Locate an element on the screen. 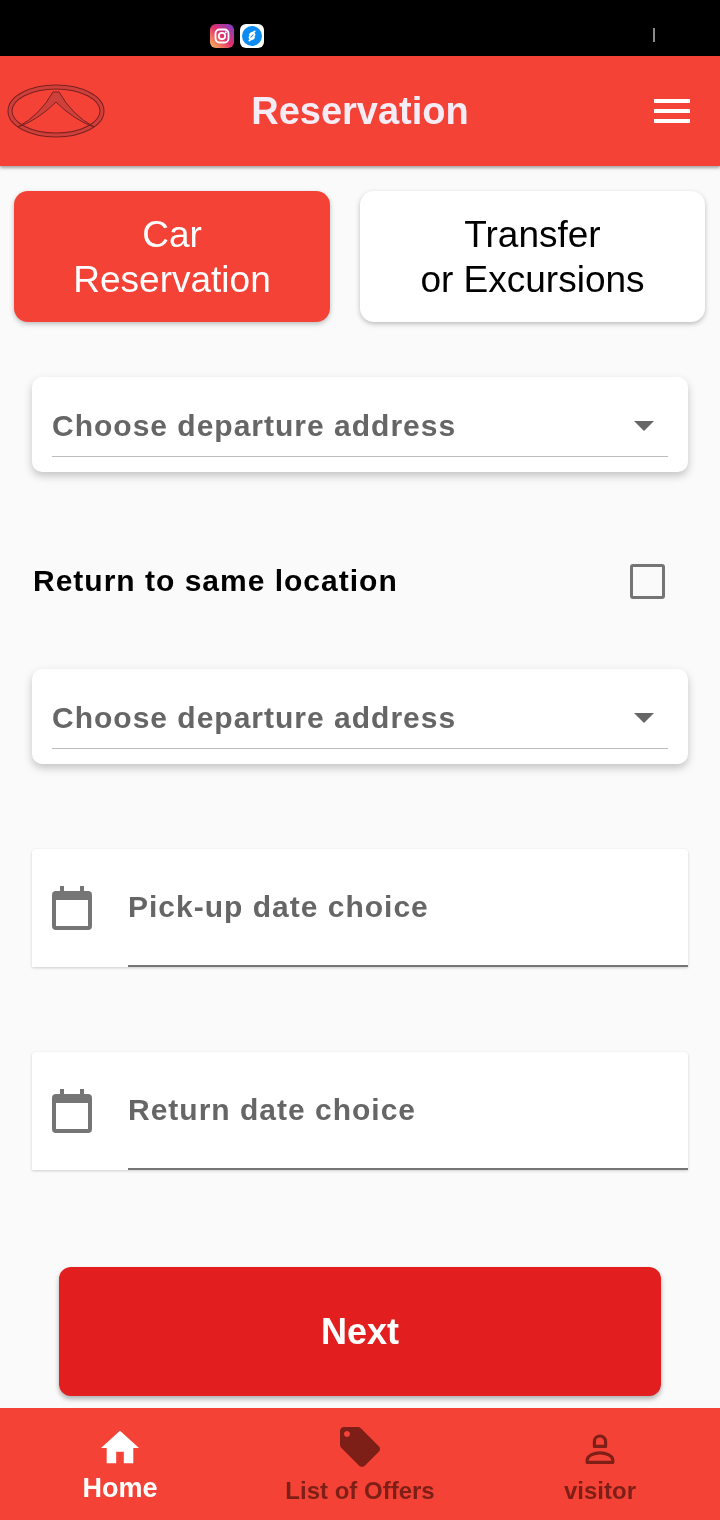  checkbox is located at coordinates (647, 581).